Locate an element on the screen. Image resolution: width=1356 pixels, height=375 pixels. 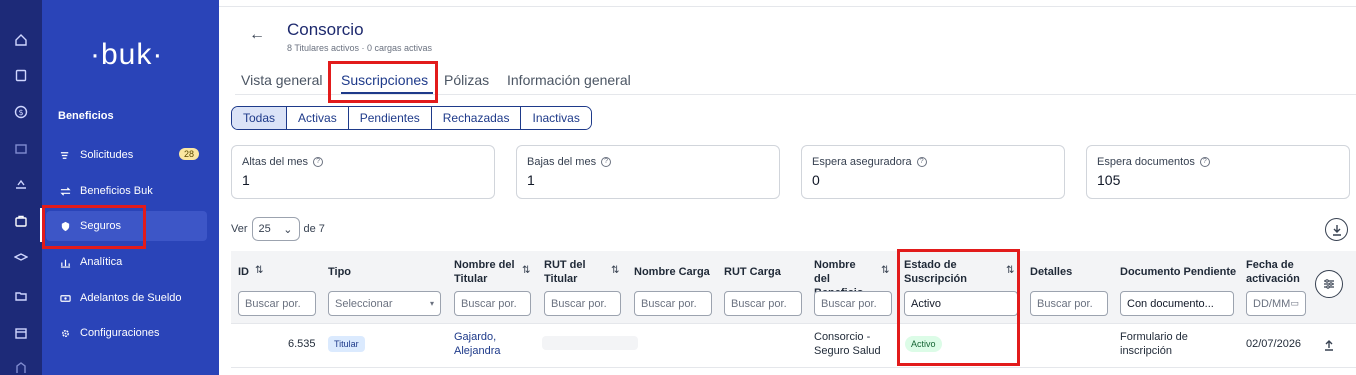
filter-input-detalles: Buscar por. is located at coordinates (1069, 303).